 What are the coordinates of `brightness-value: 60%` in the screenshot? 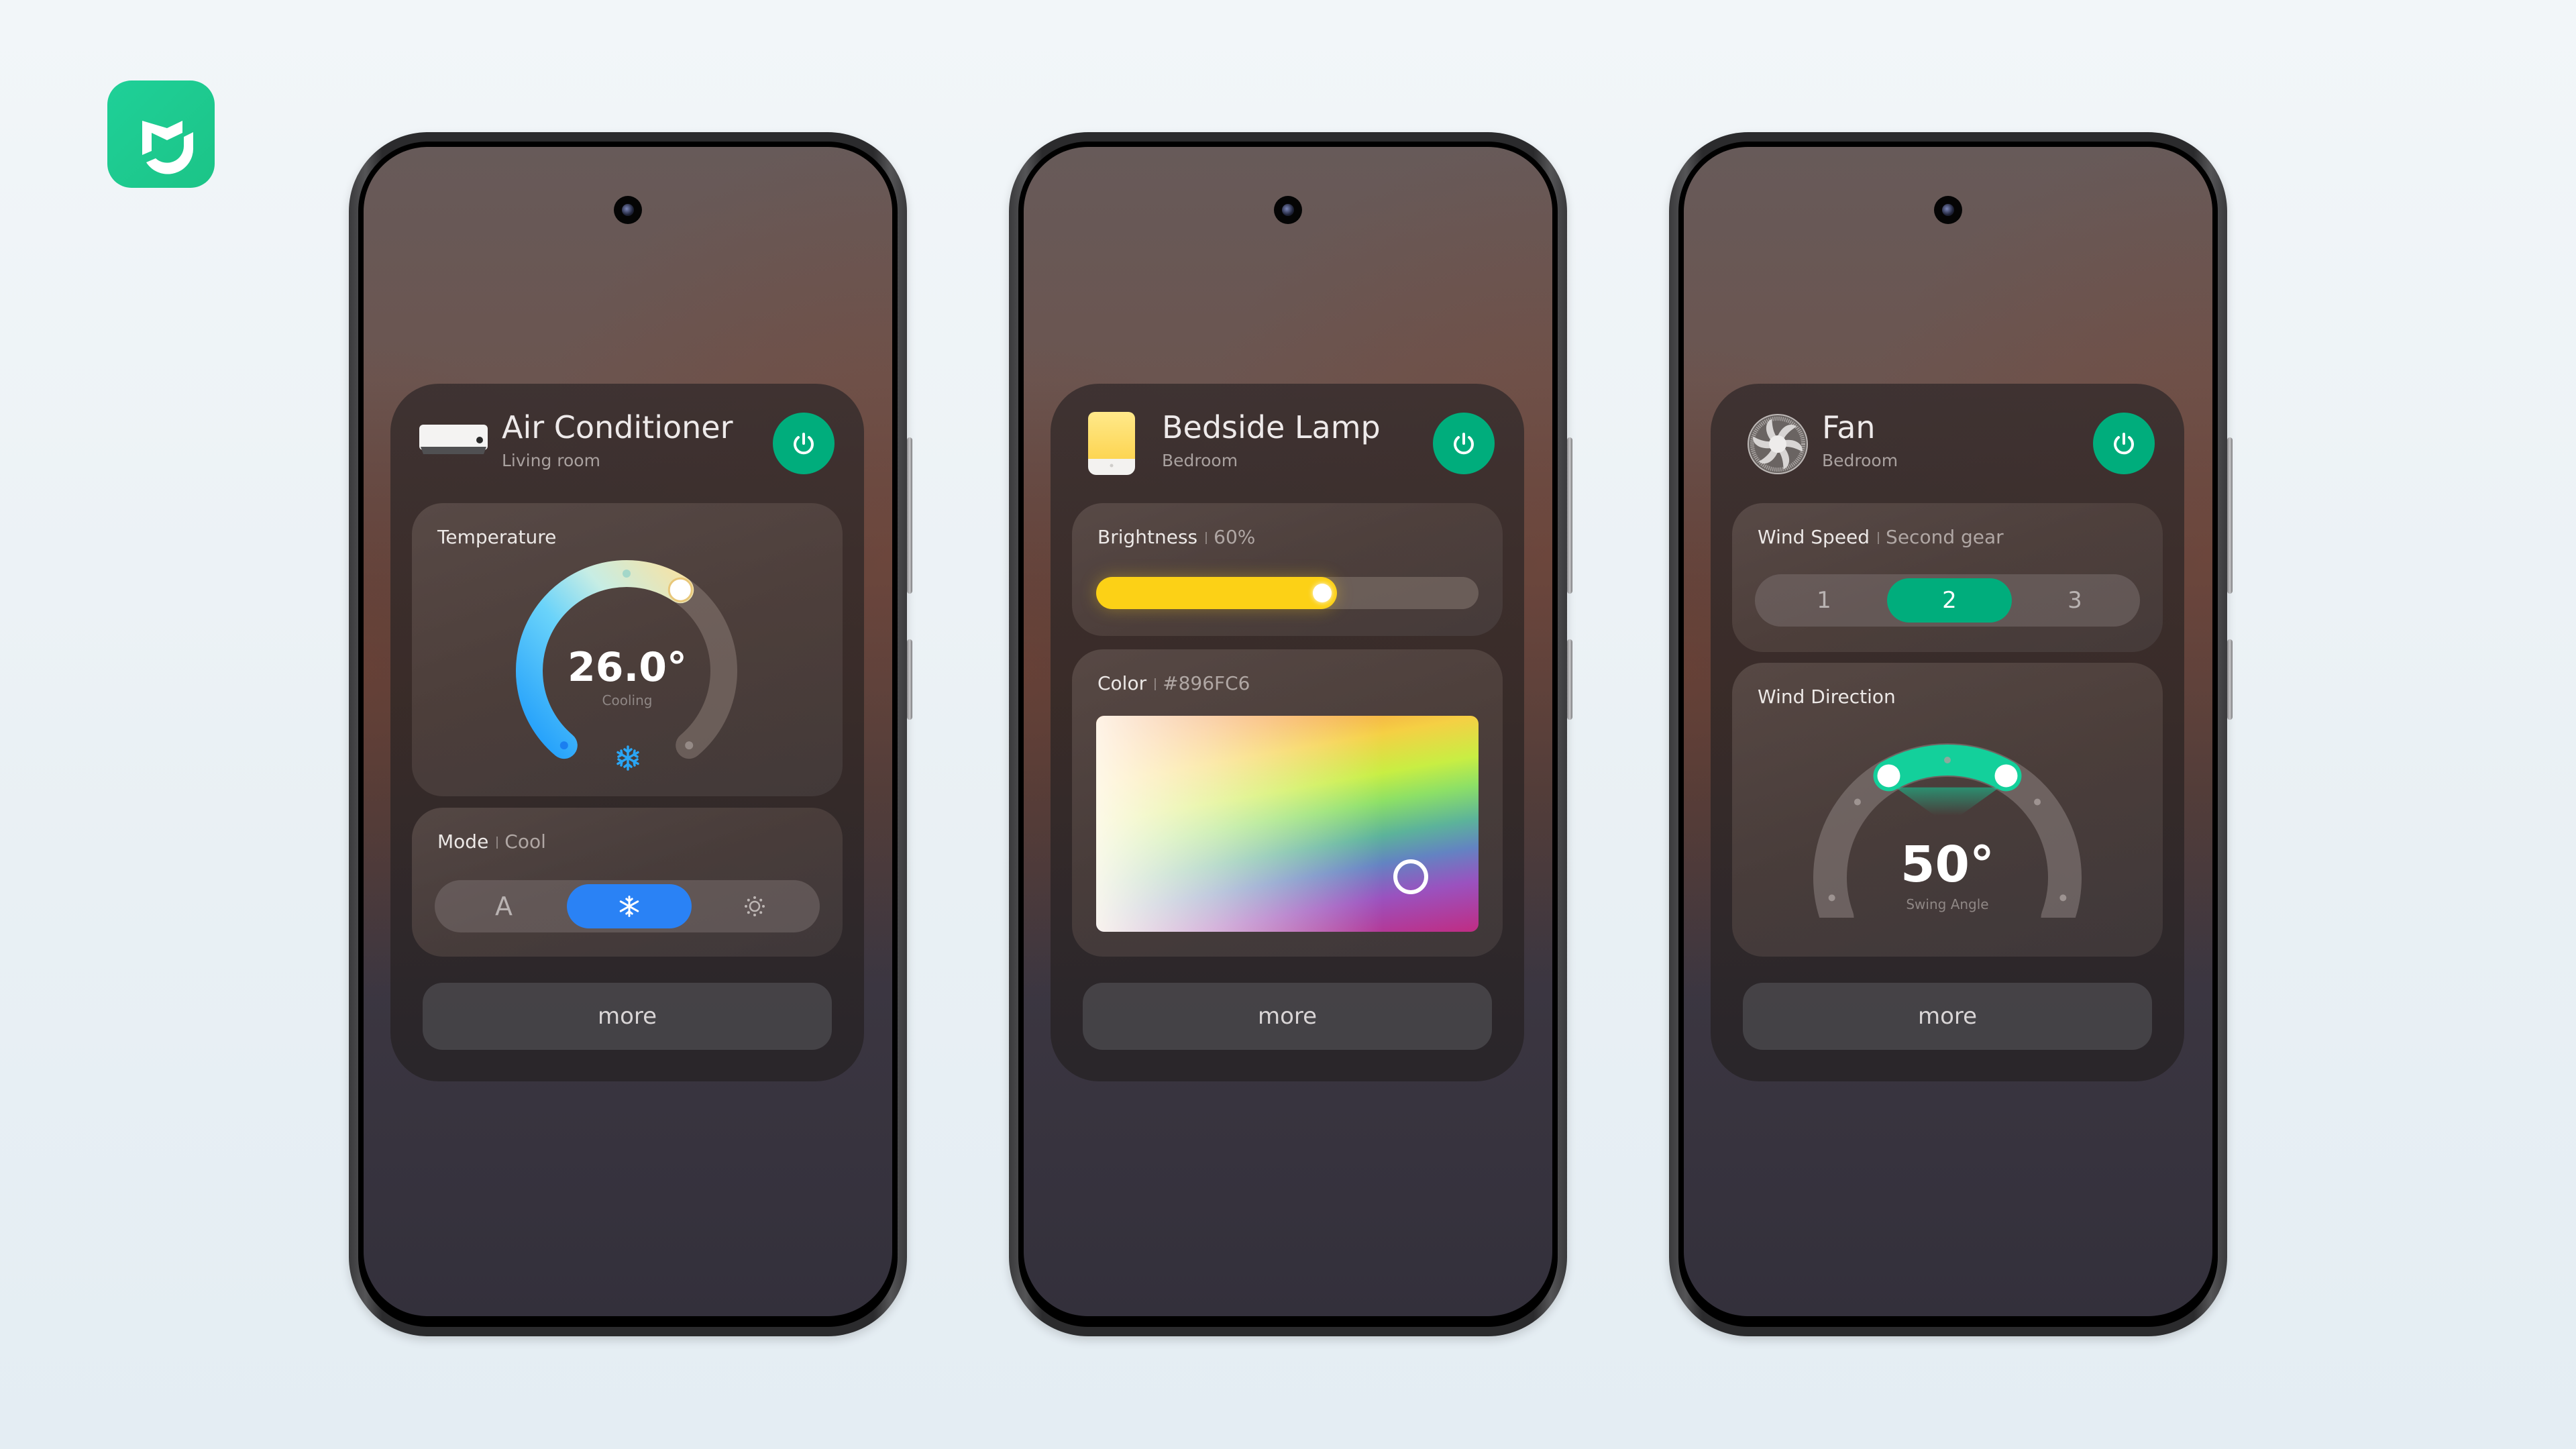 It's located at (1235, 537).